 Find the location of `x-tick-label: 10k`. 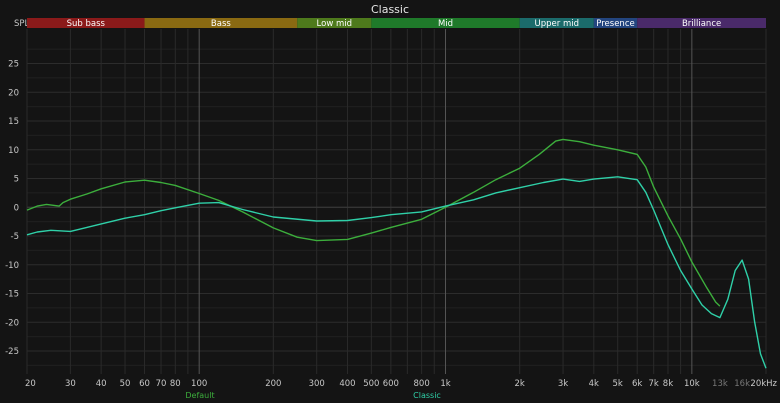

x-tick-label: 10k is located at coordinates (692, 384).